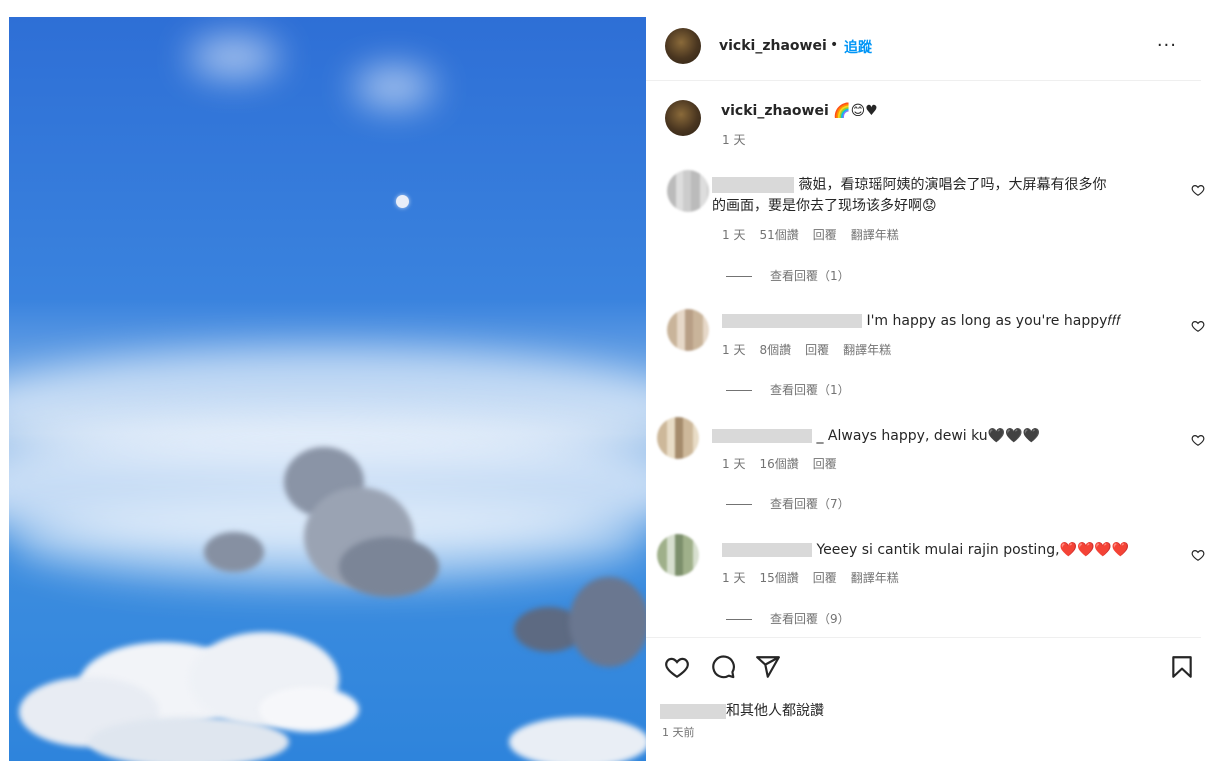  Describe the element at coordinates (775, 111) in the screenshot. I see `caption-username: vicki_zhaowei` at that location.